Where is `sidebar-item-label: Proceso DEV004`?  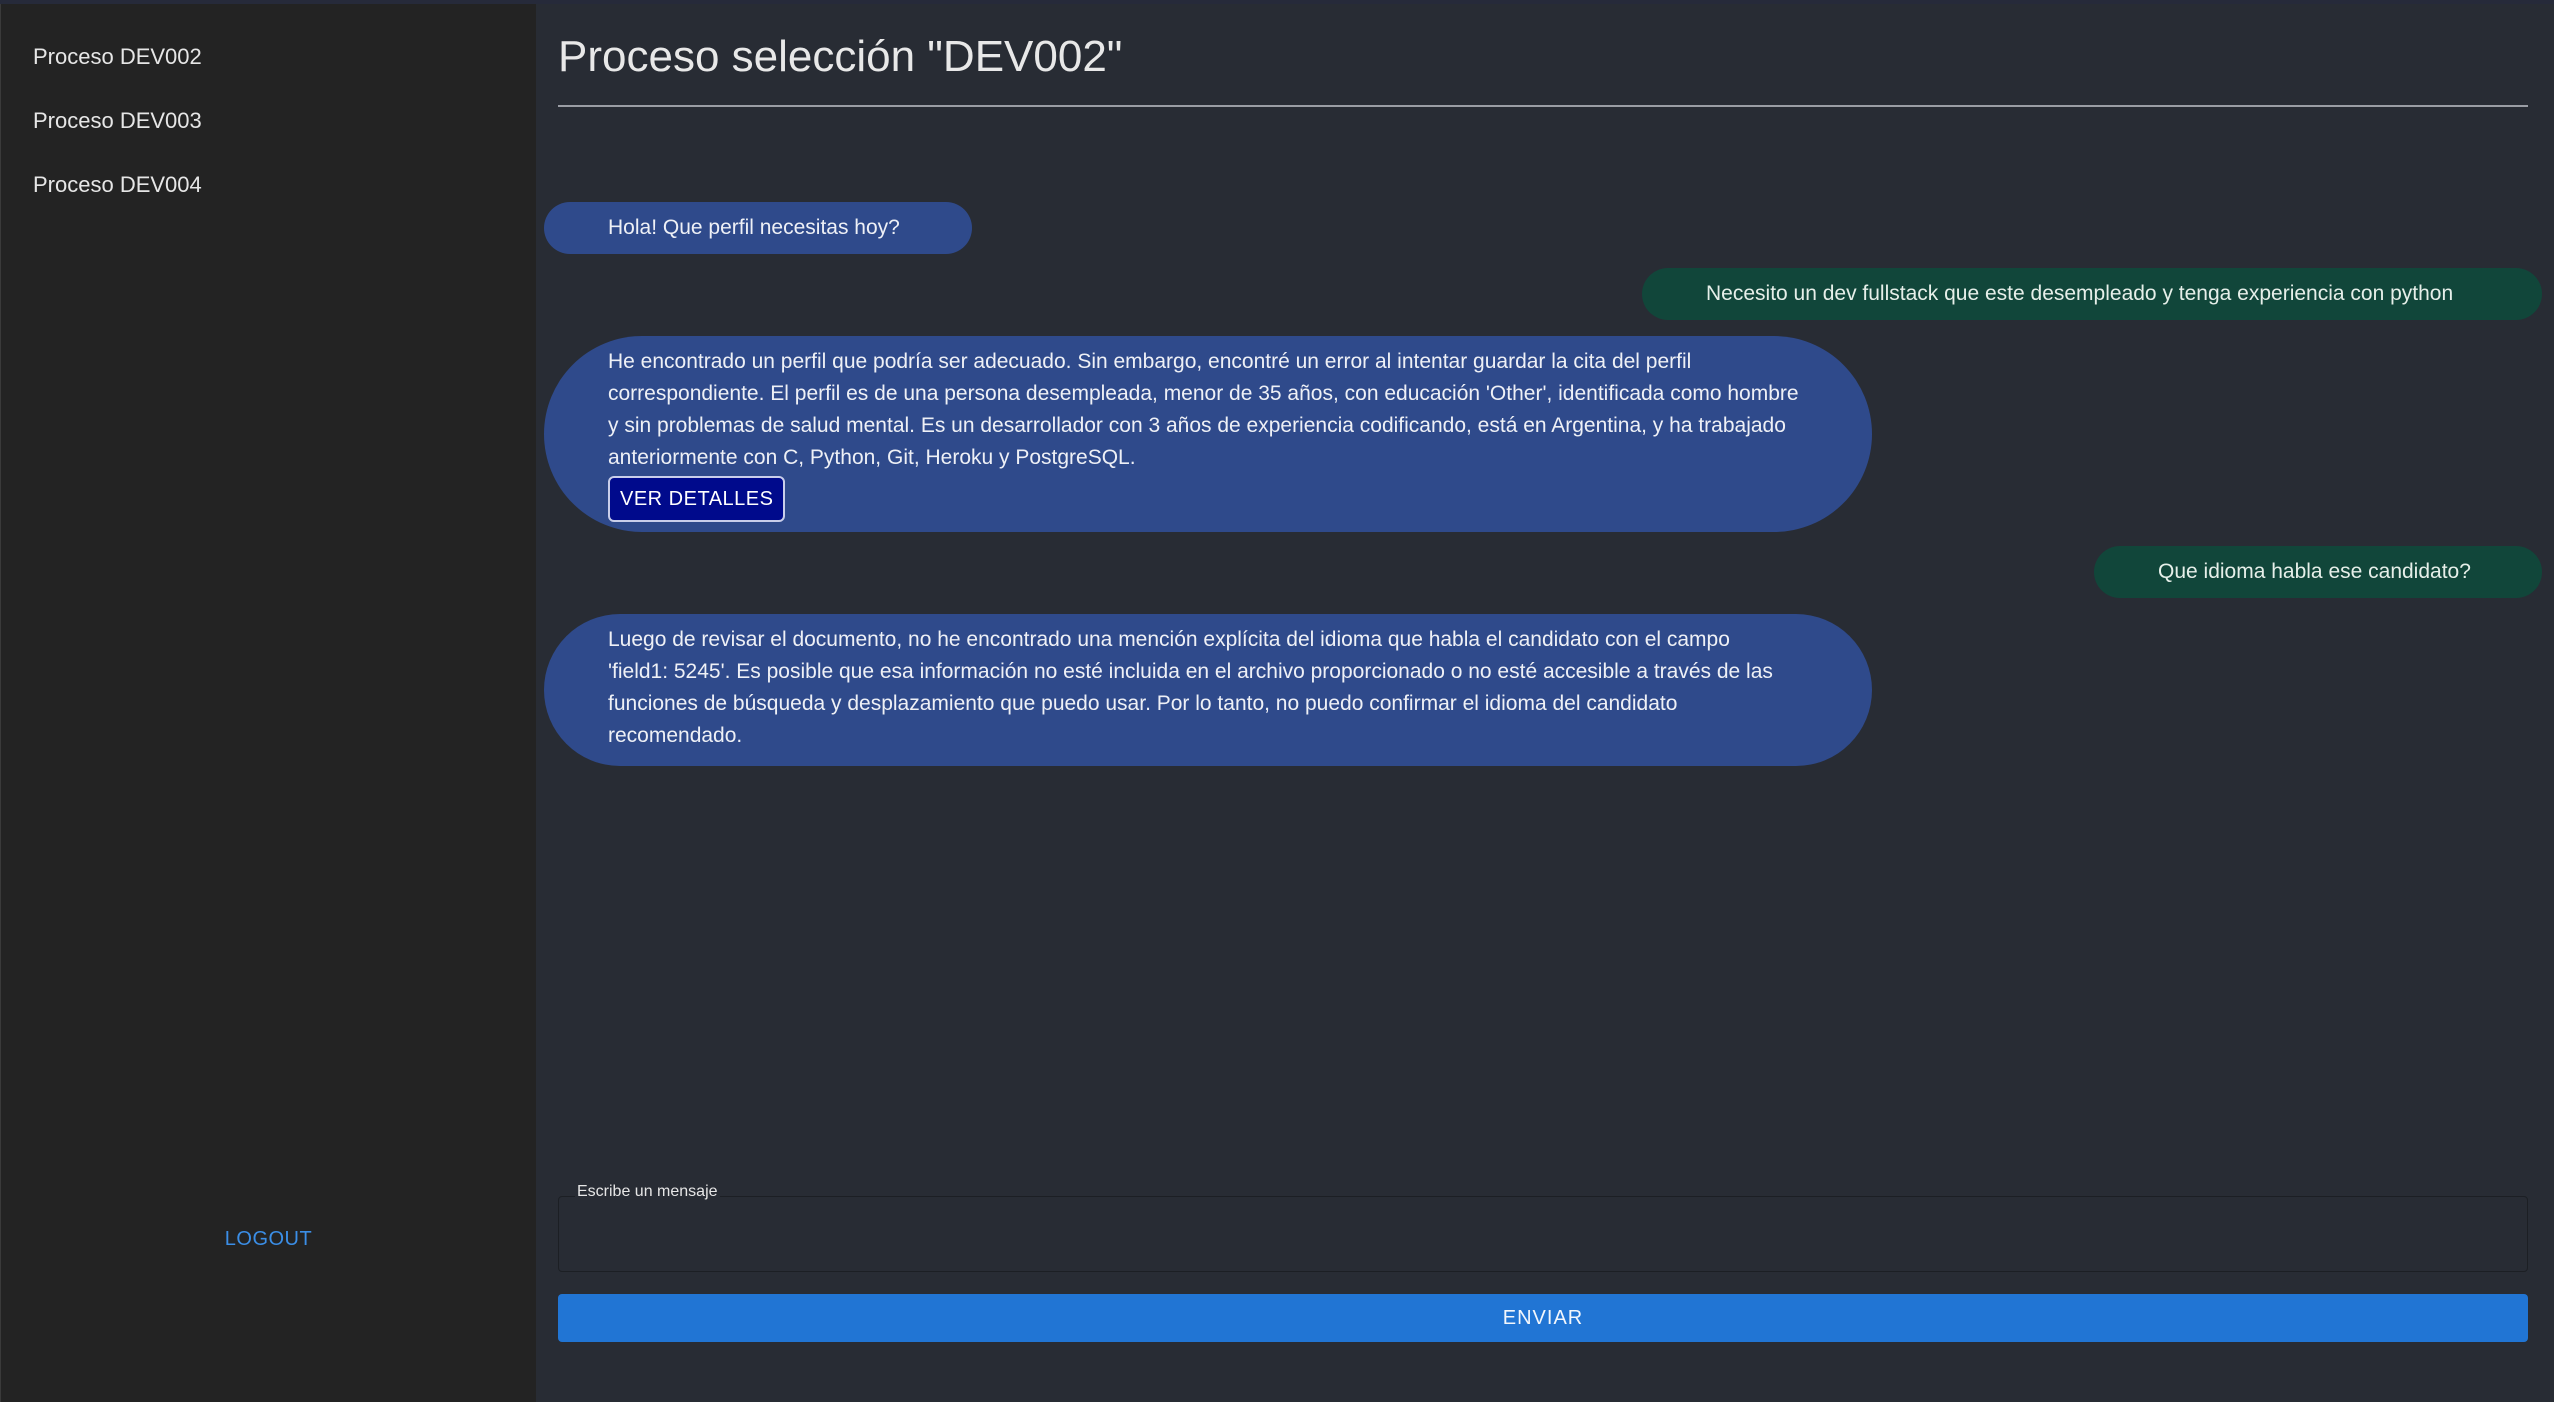
sidebar-item-label: Proceso DEV004 is located at coordinates (117, 184).